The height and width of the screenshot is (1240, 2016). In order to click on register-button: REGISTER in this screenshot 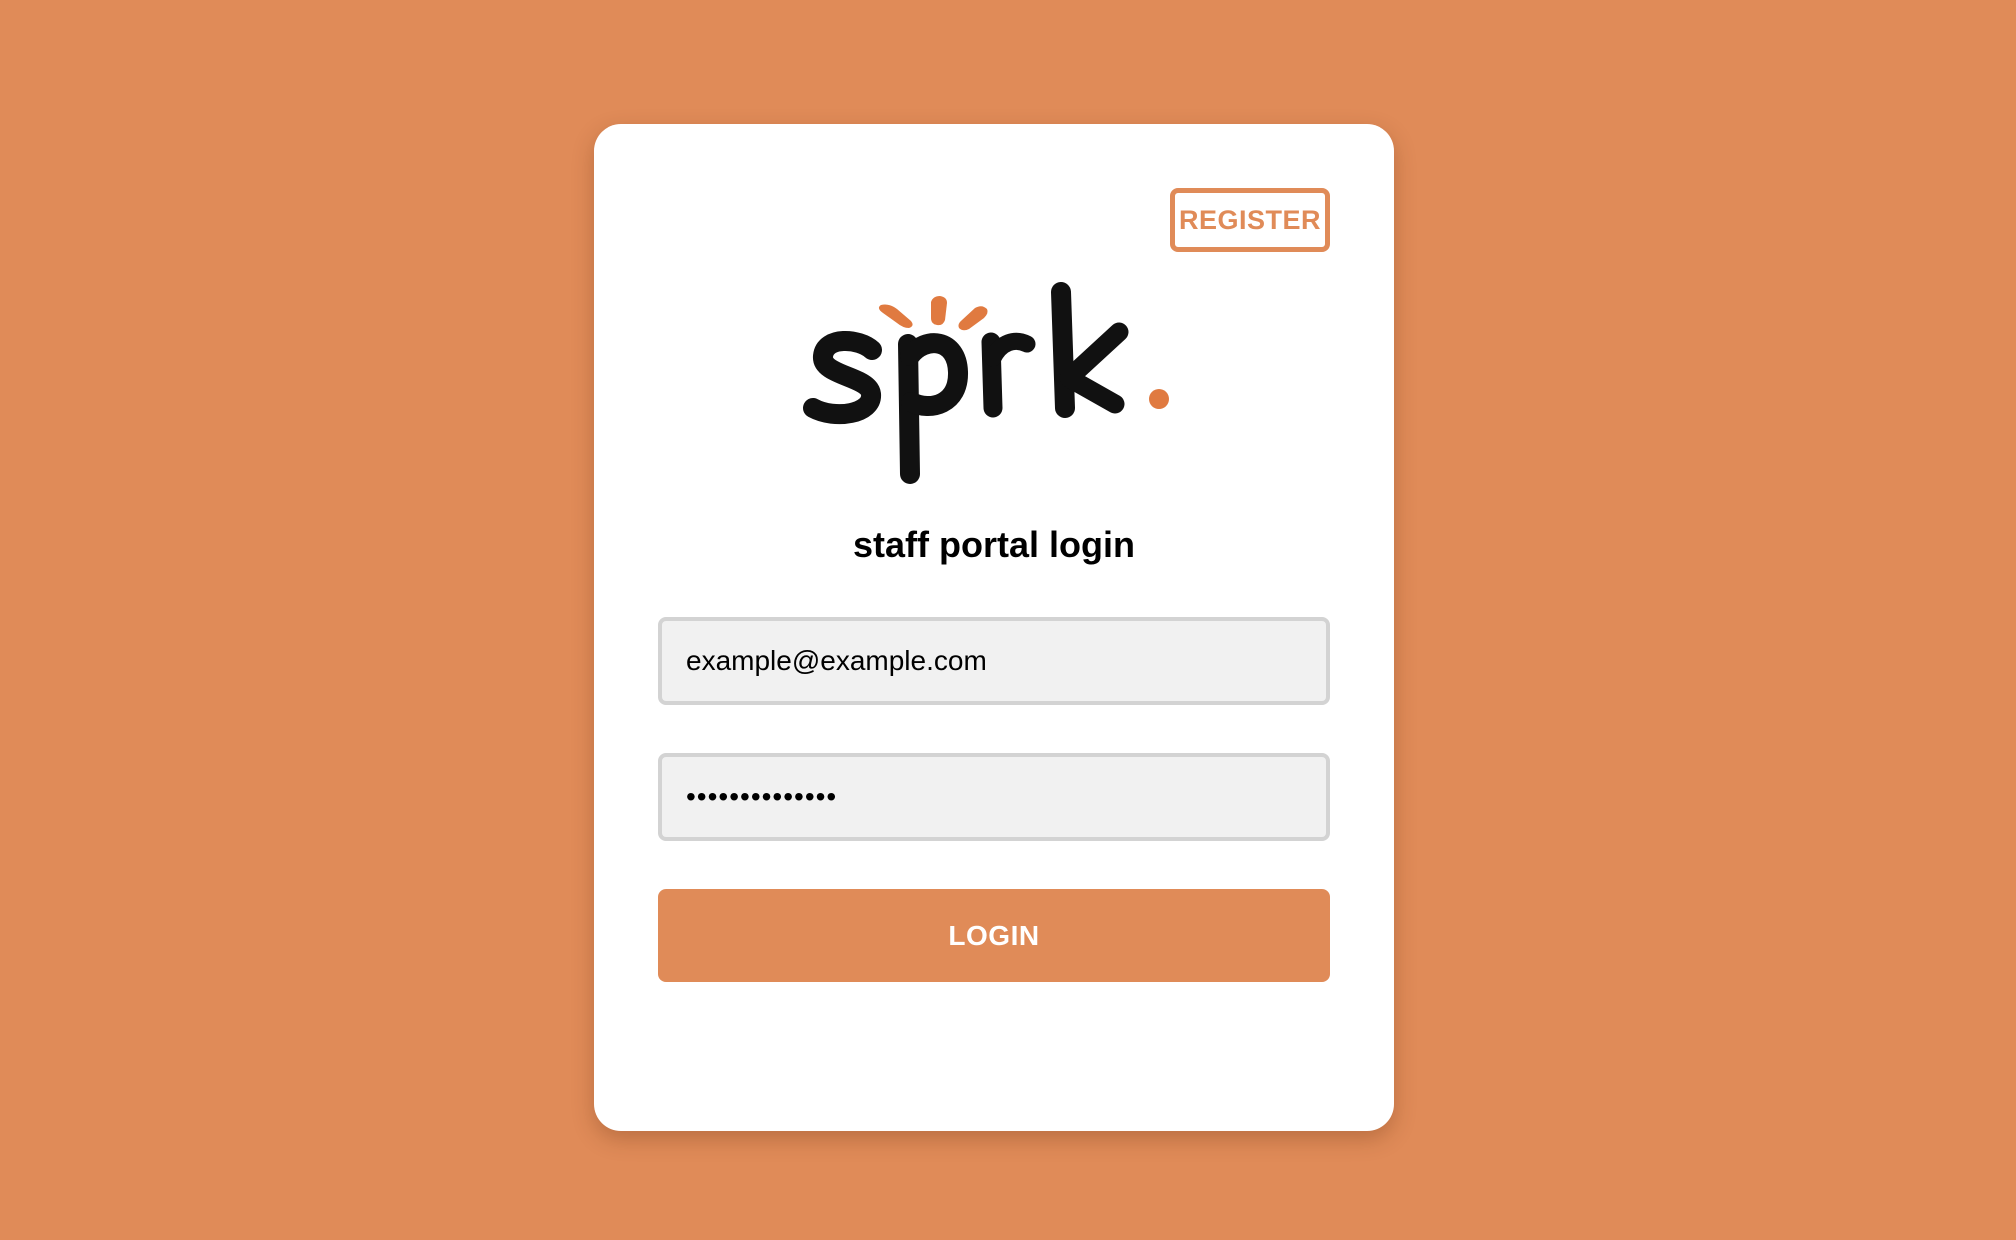, I will do `click(1250, 220)`.